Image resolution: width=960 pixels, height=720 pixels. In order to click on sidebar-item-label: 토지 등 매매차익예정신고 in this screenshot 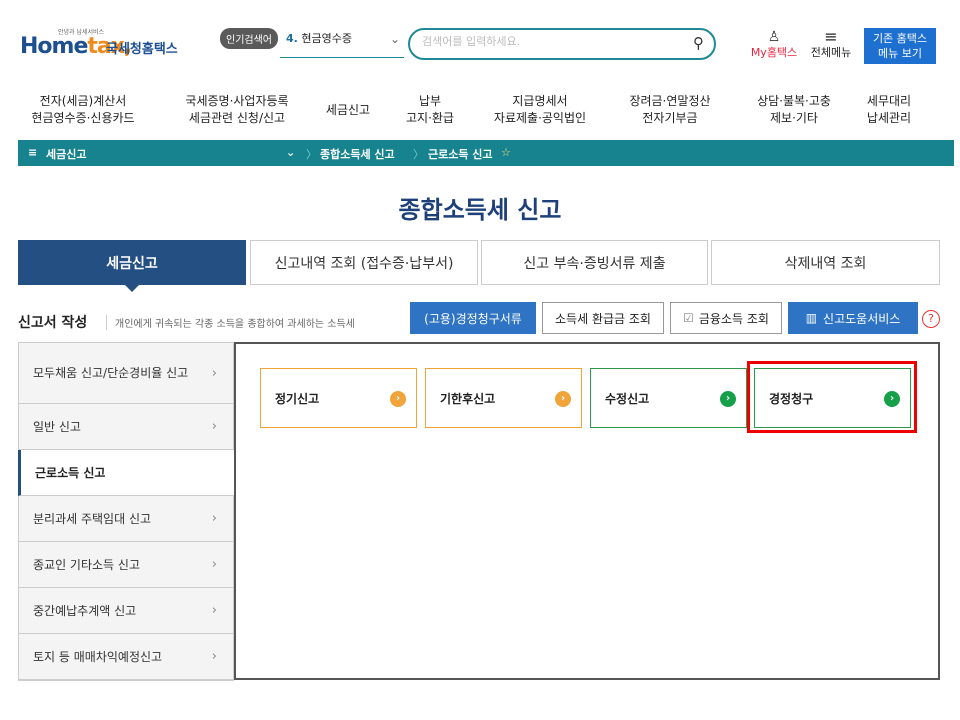, I will do `click(98, 657)`.